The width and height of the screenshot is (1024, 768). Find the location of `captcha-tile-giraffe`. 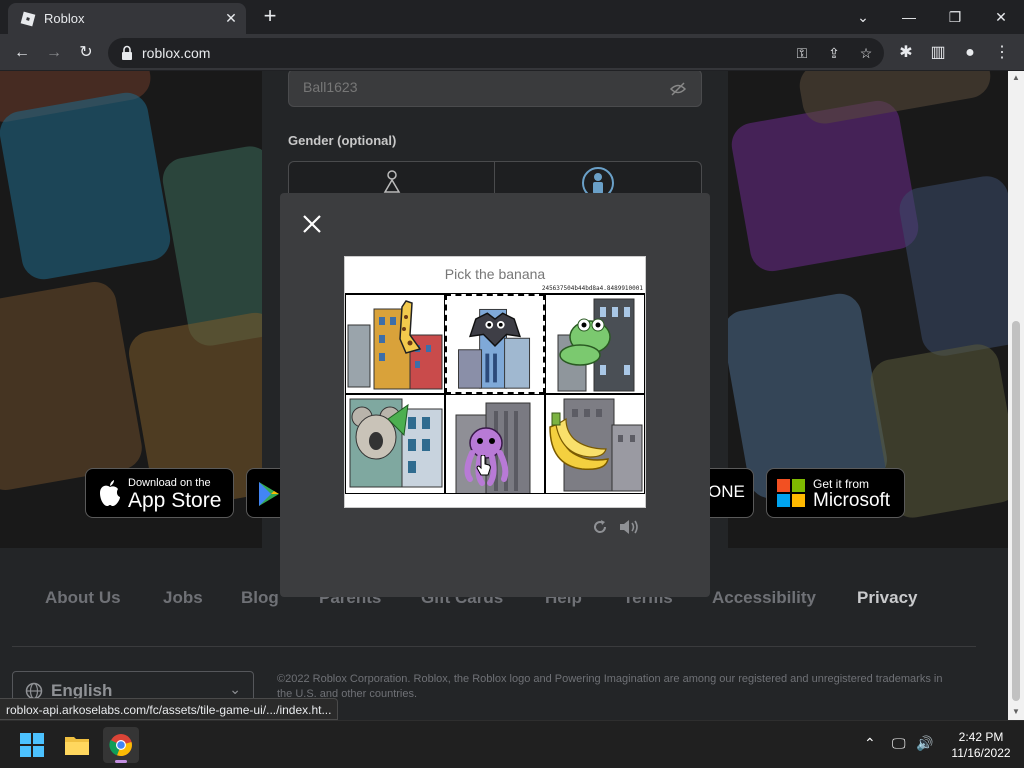

captcha-tile-giraffe is located at coordinates (395, 344).